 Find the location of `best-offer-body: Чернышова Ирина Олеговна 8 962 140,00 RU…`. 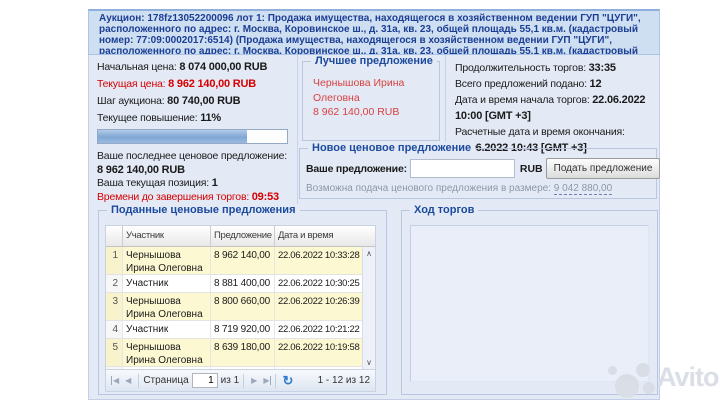

best-offer-body: Чернышова Ирина Олеговна 8 962 140,00 RU… is located at coordinates (371, 91).